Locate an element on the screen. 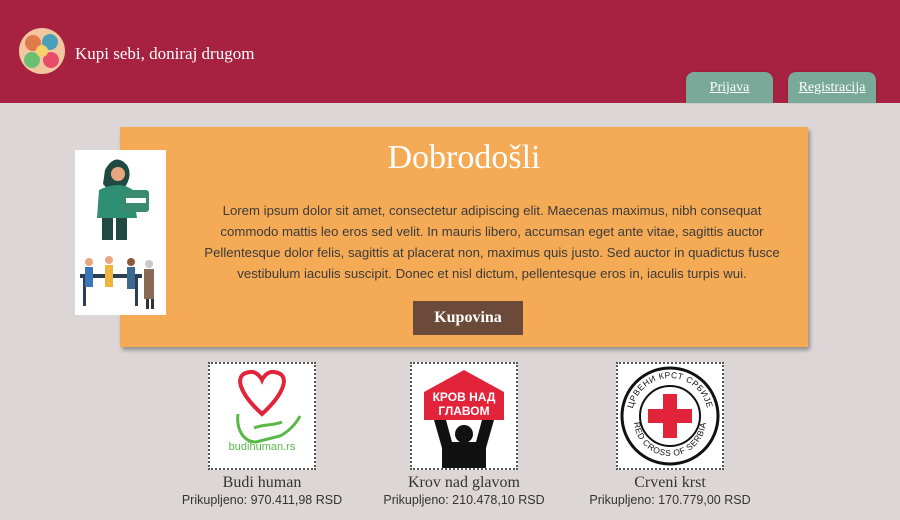  org-raised-amount: Prikupljeno: 970.411,98 RSD is located at coordinates (262, 500).